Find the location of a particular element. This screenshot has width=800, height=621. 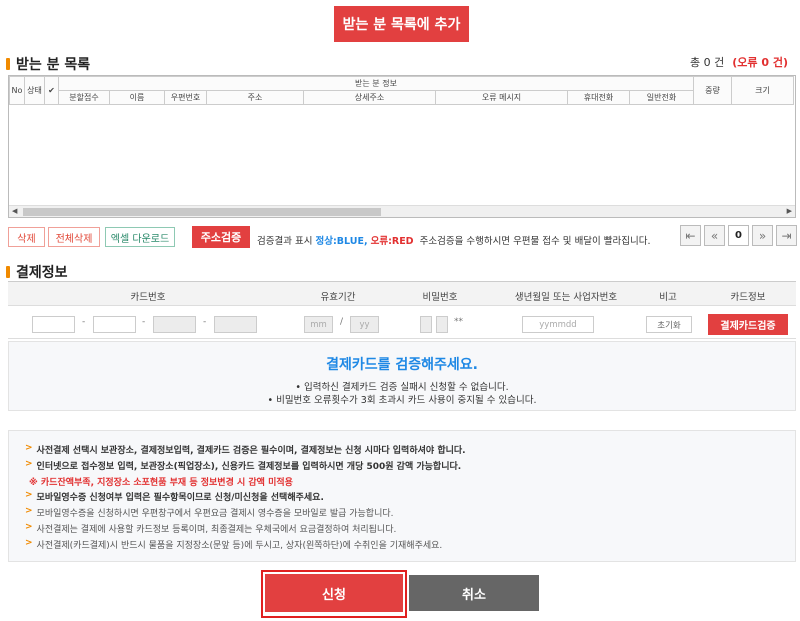

header-expiry: 유효기간 is located at coordinates (338, 297).